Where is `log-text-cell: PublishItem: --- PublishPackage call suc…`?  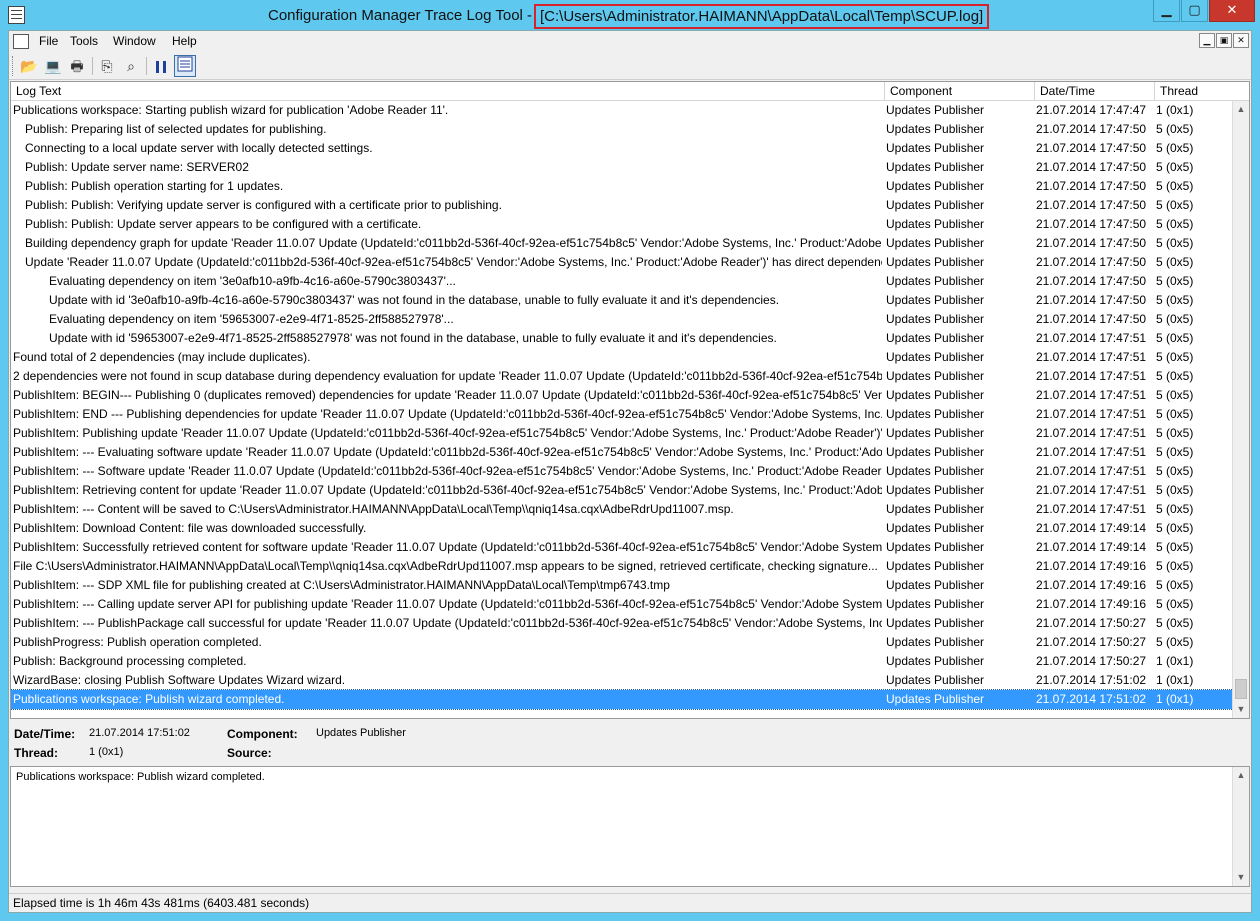 log-text-cell: PublishItem: --- PublishPackage call suc… is located at coordinates (447, 623).